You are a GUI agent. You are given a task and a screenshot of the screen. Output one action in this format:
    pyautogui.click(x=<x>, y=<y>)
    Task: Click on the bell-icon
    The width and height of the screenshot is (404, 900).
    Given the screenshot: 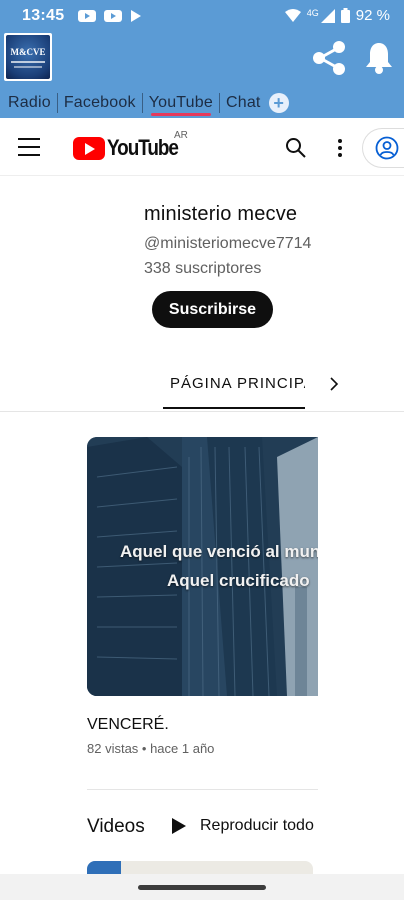 What is the action you would take?
    pyautogui.click(x=379, y=58)
    